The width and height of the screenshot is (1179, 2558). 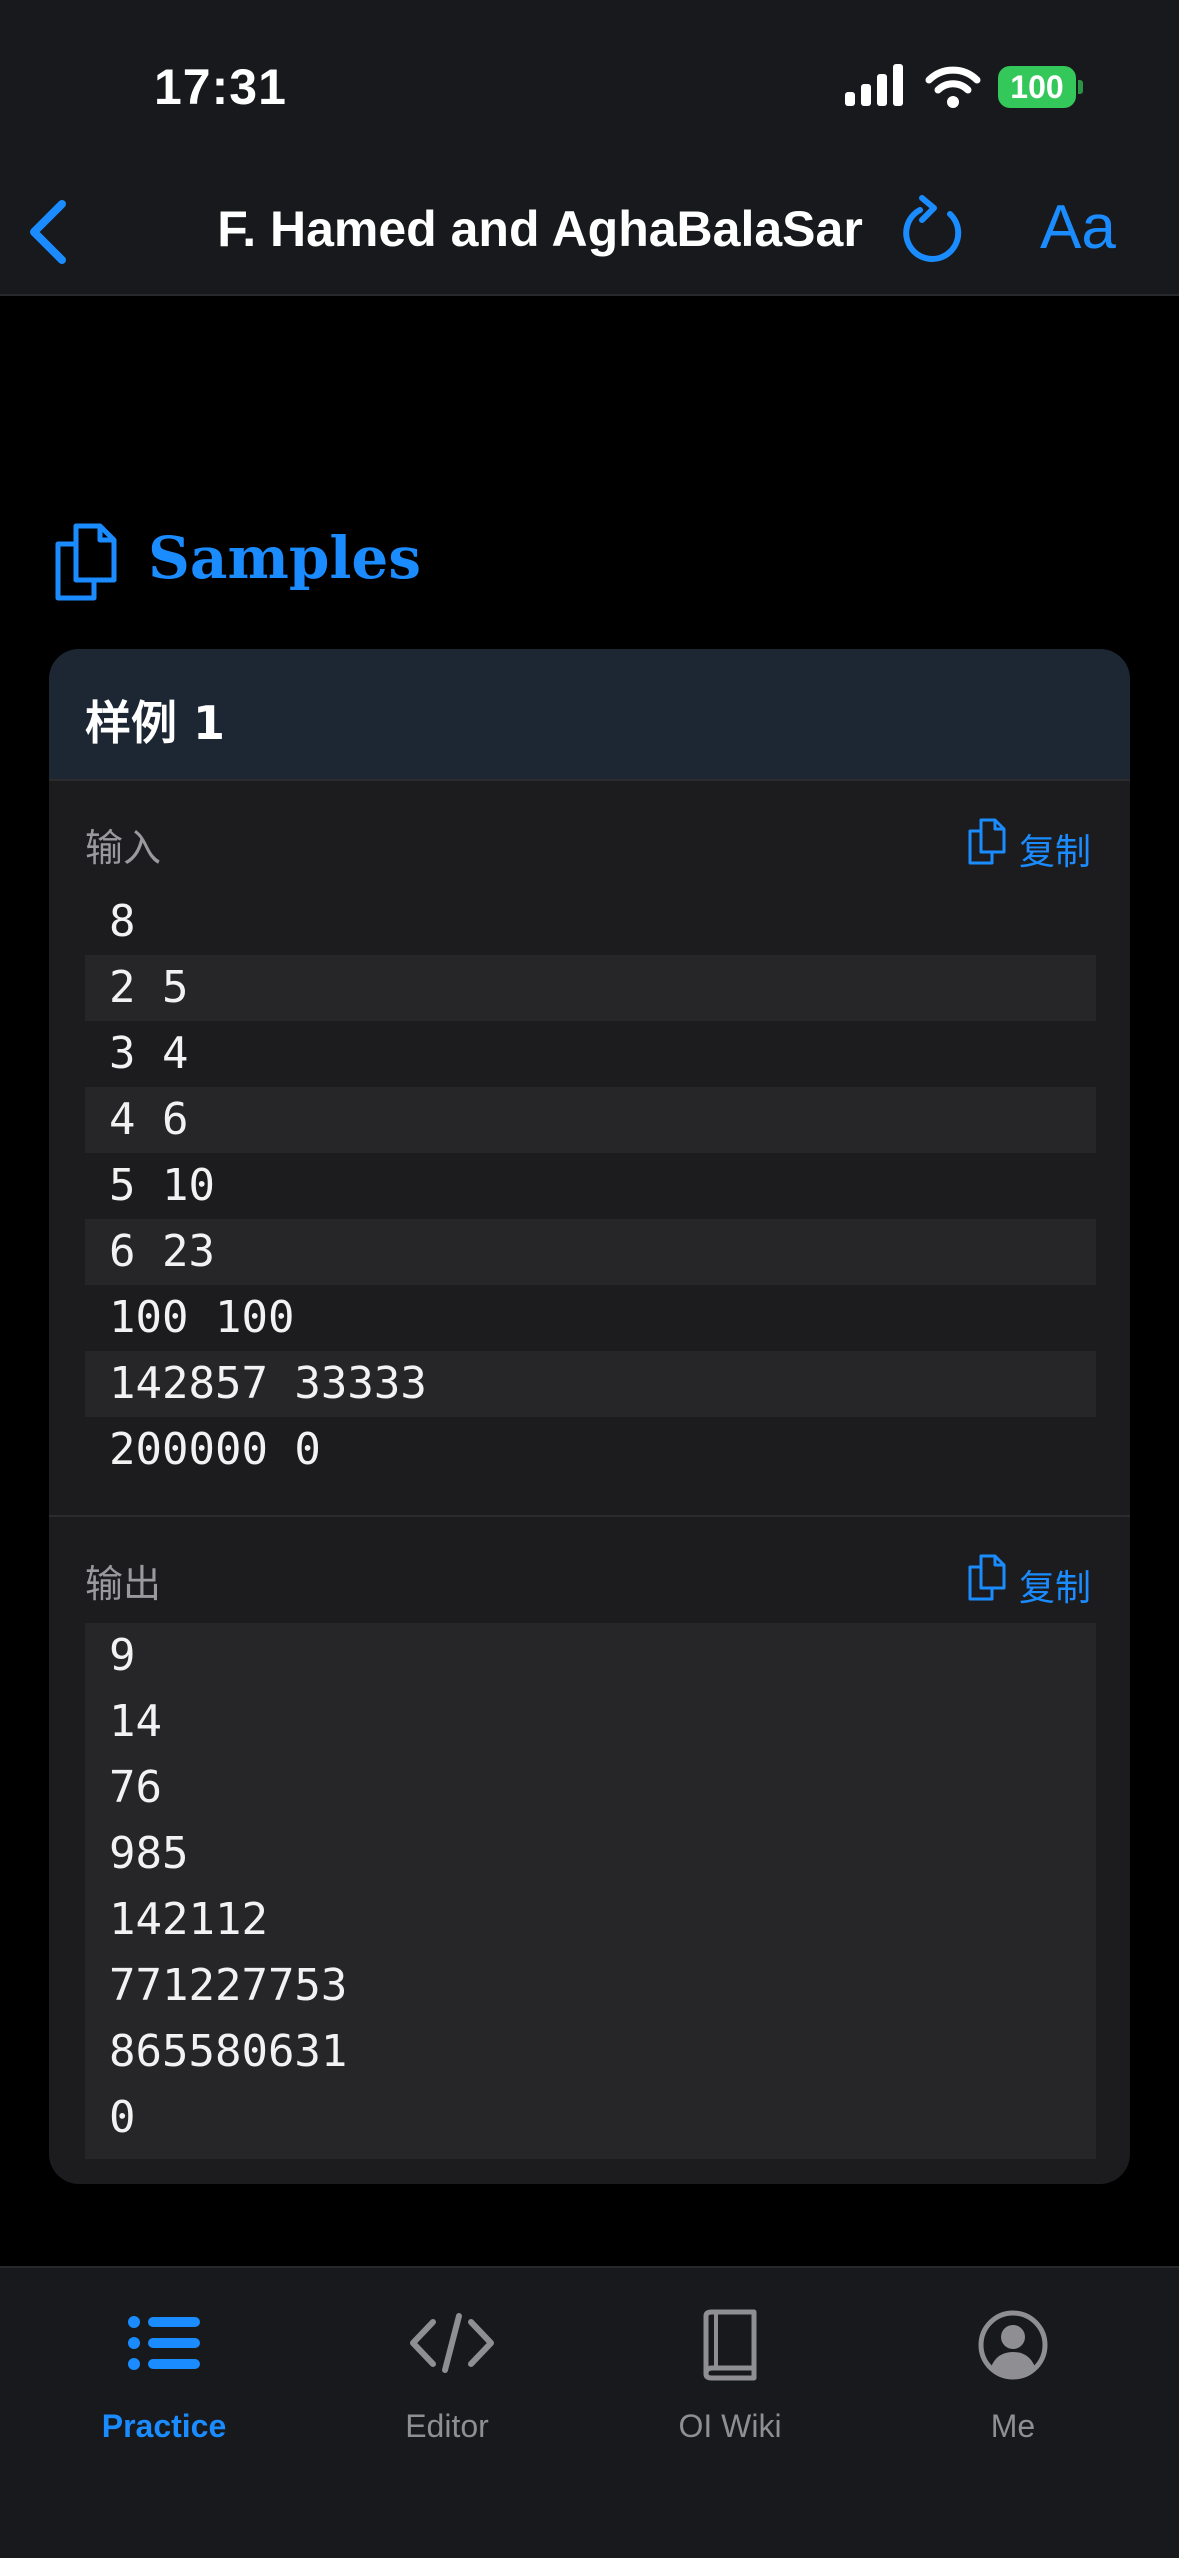 What do you see at coordinates (1013, 2426) in the screenshot?
I see `tab-label: Me` at bounding box center [1013, 2426].